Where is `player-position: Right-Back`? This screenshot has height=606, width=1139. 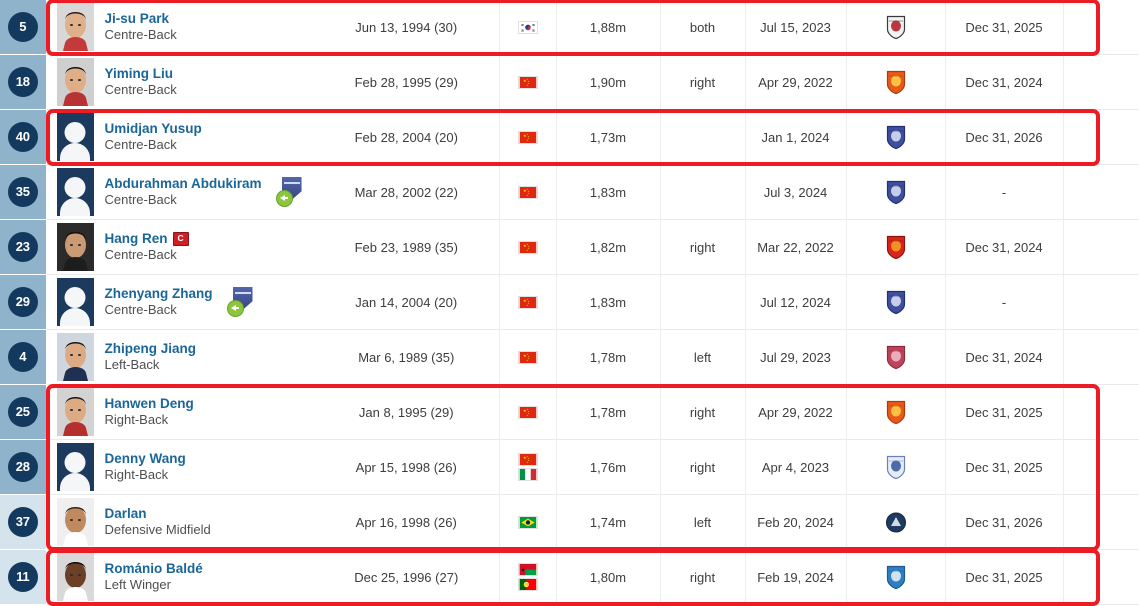 player-position: Right-Back is located at coordinates (136, 475).